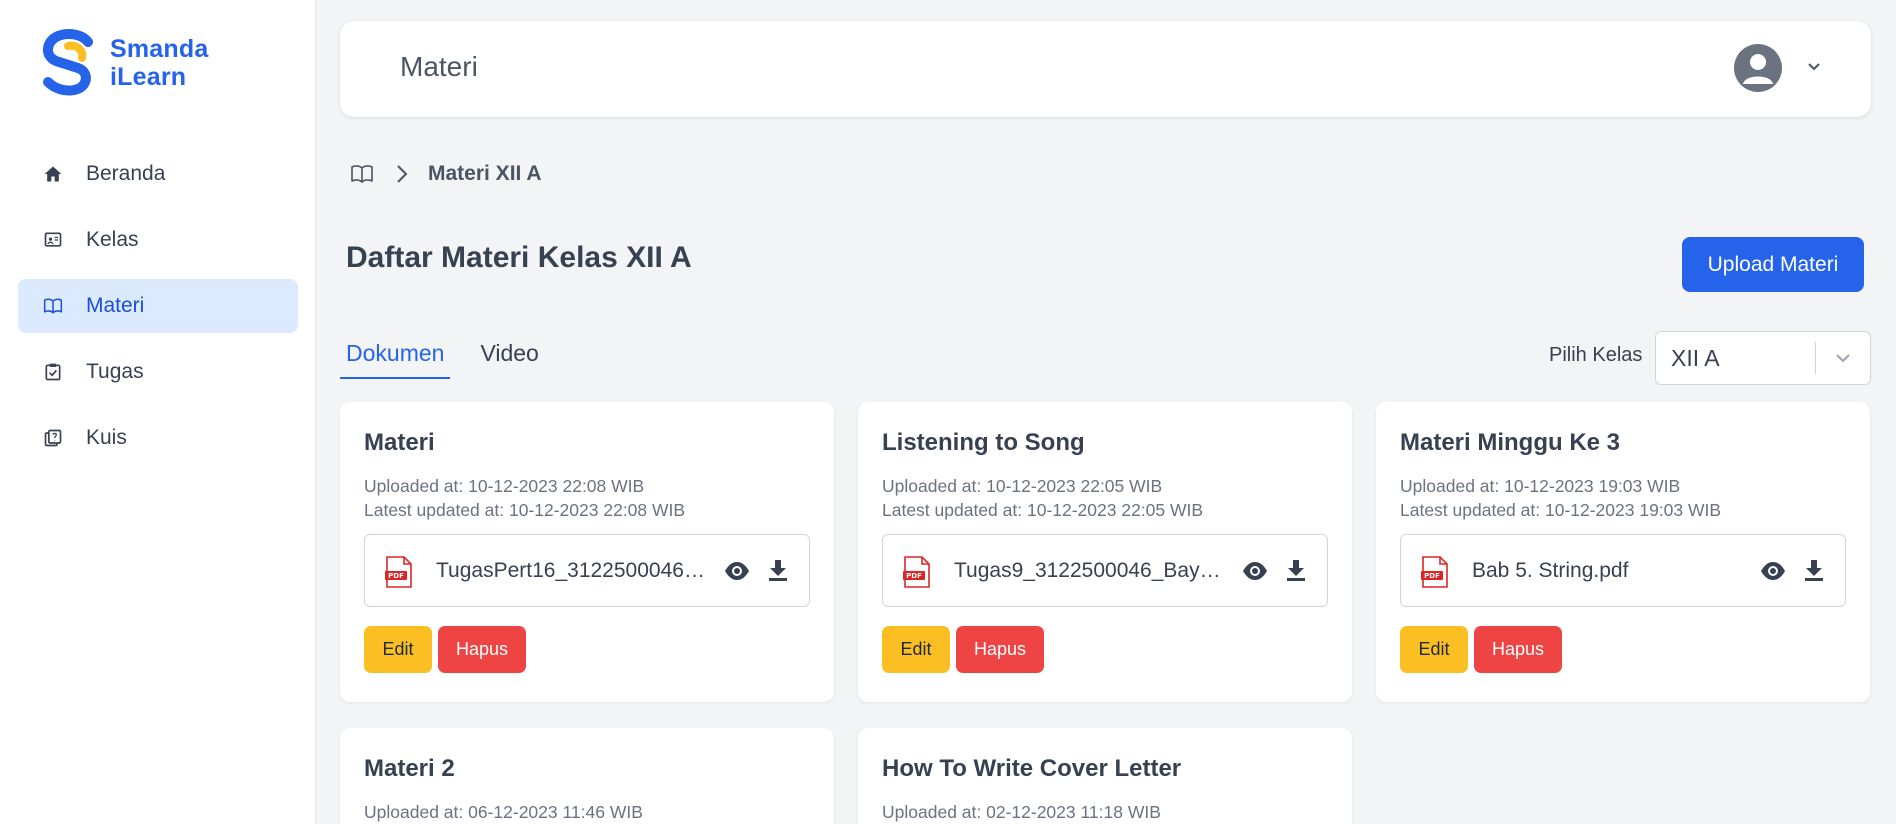  Describe the element at coordinates (158, 306) in the screenshot. I see `sidebar-item-materi: Materi` at that location.